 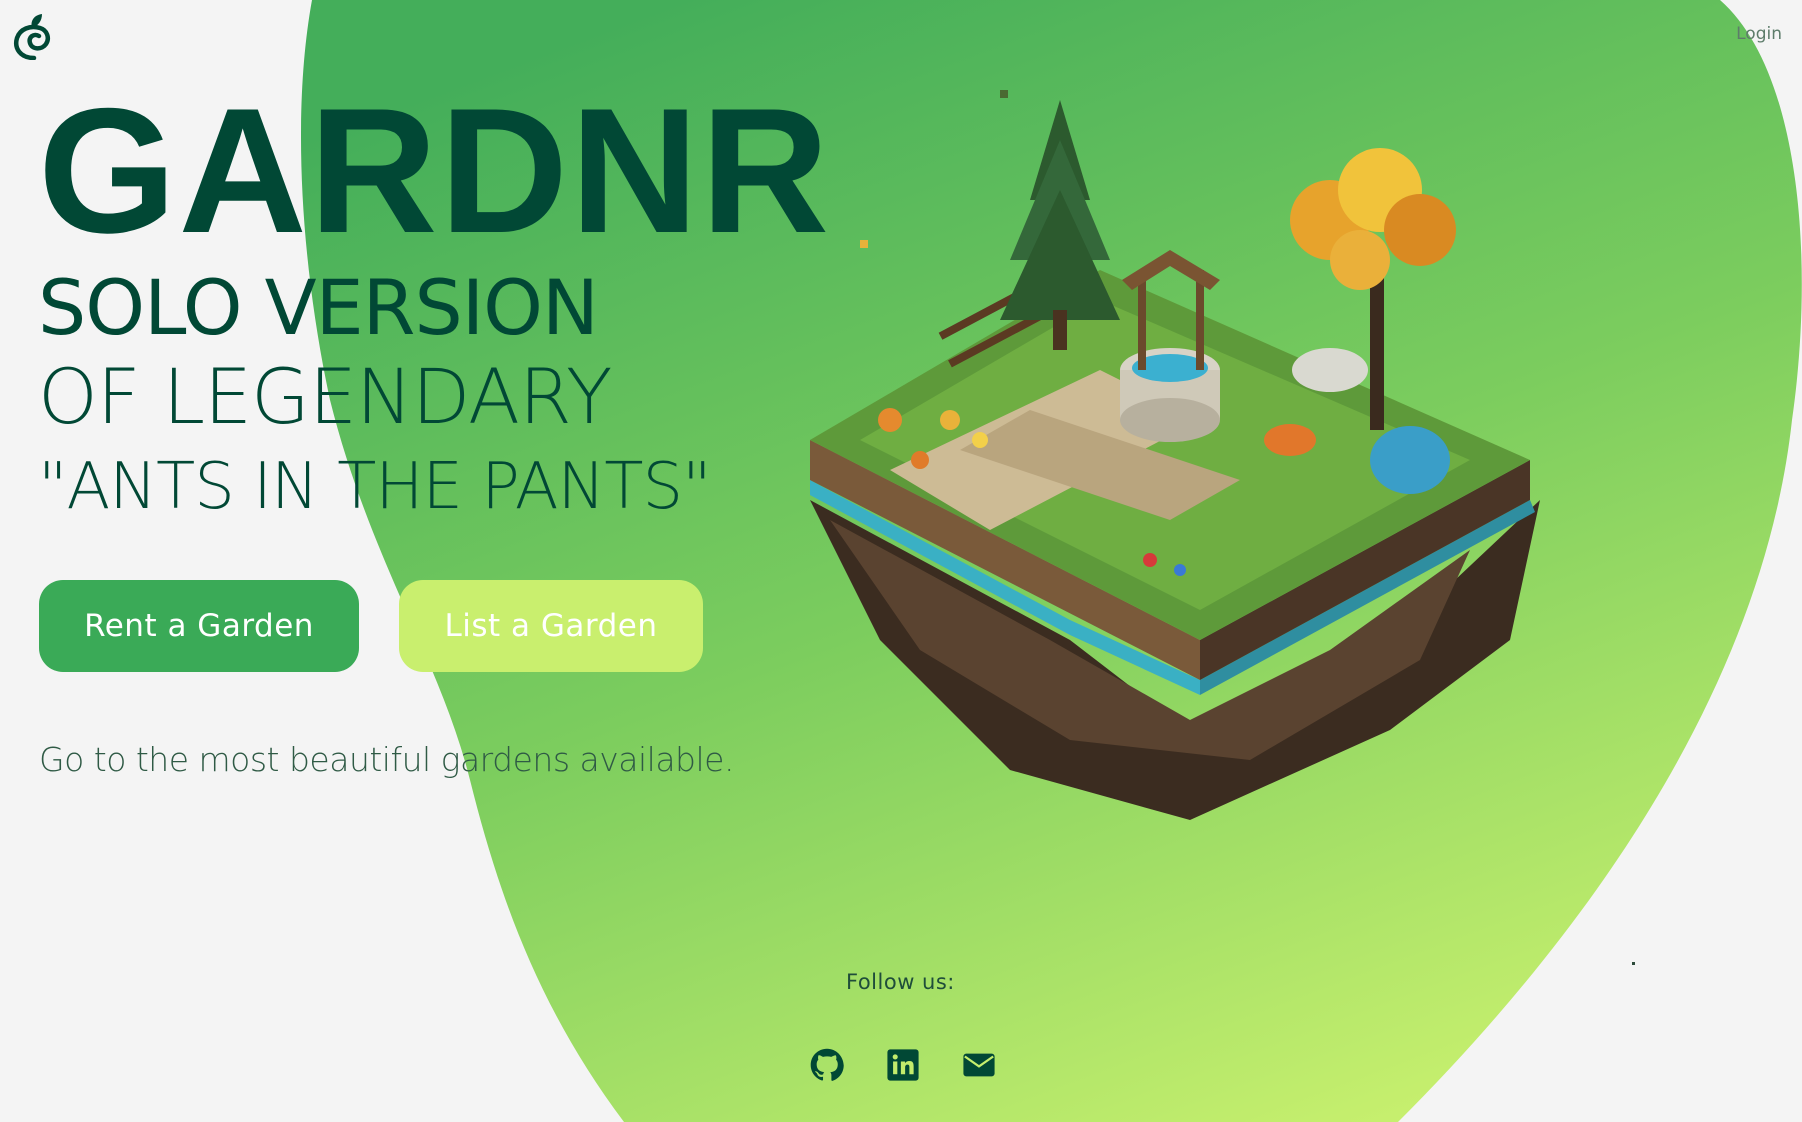 I want to click on follow-us-label: Follow us:, so click(x=900, y=982).